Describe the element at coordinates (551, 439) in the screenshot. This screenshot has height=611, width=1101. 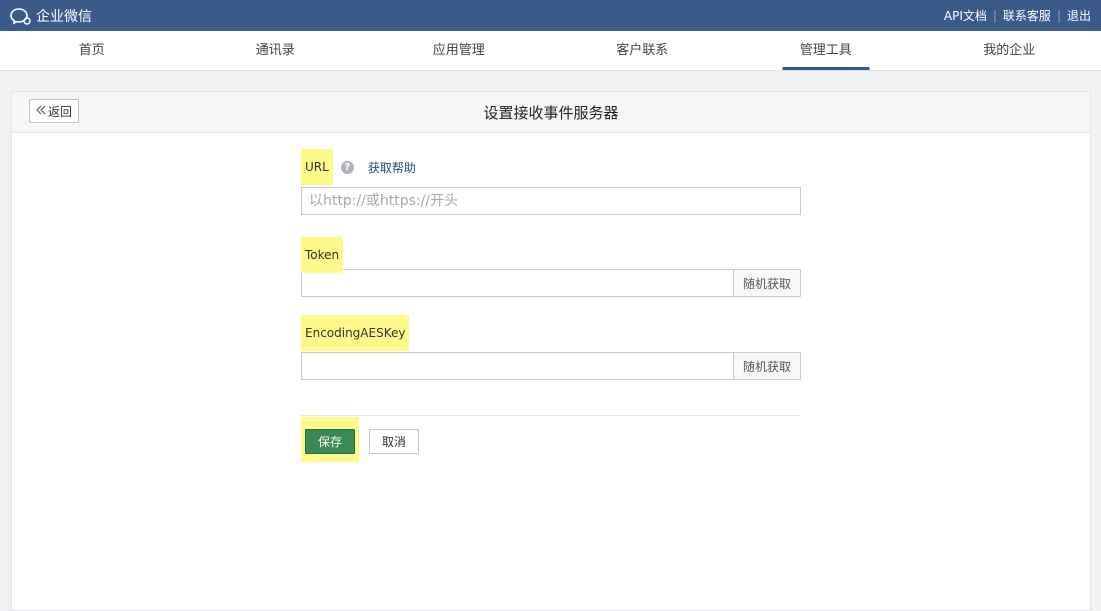
I see `form-actions: 保存 取消` at that location.